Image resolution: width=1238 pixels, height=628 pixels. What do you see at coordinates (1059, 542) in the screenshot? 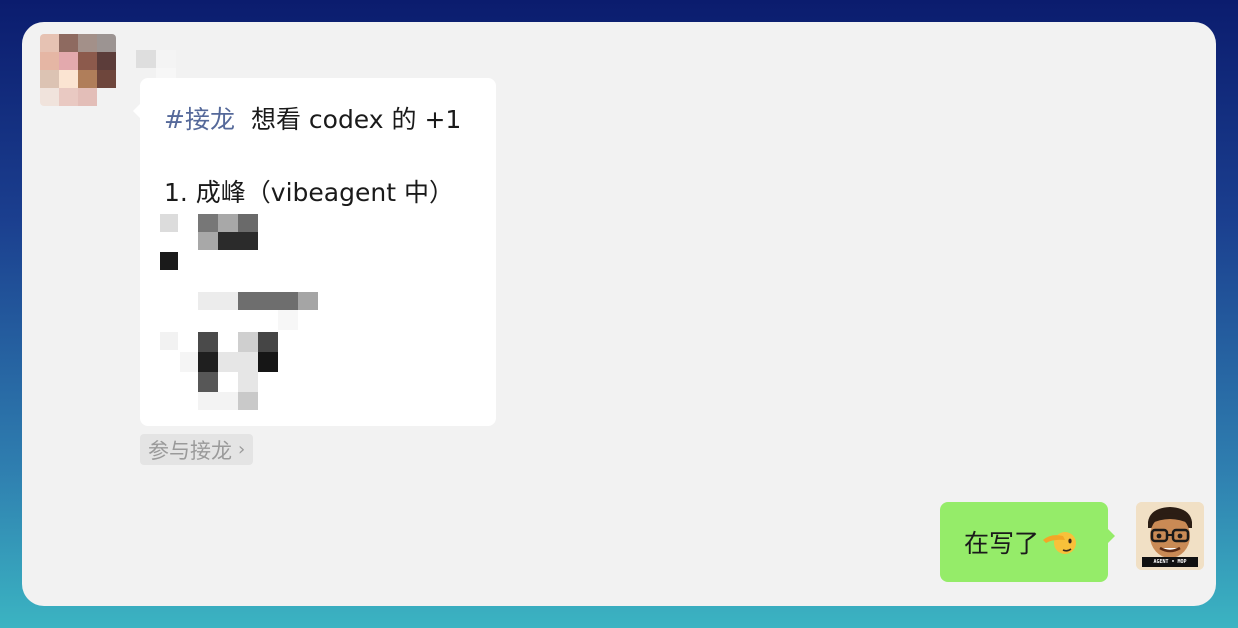
I see `saluting-face-icon` at bounding box center [1059, 542].